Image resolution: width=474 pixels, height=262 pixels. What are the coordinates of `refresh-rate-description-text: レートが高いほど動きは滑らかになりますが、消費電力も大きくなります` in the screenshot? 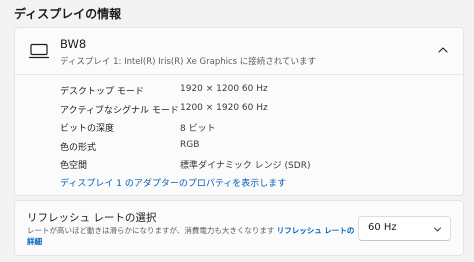 It's located at (151, 230).